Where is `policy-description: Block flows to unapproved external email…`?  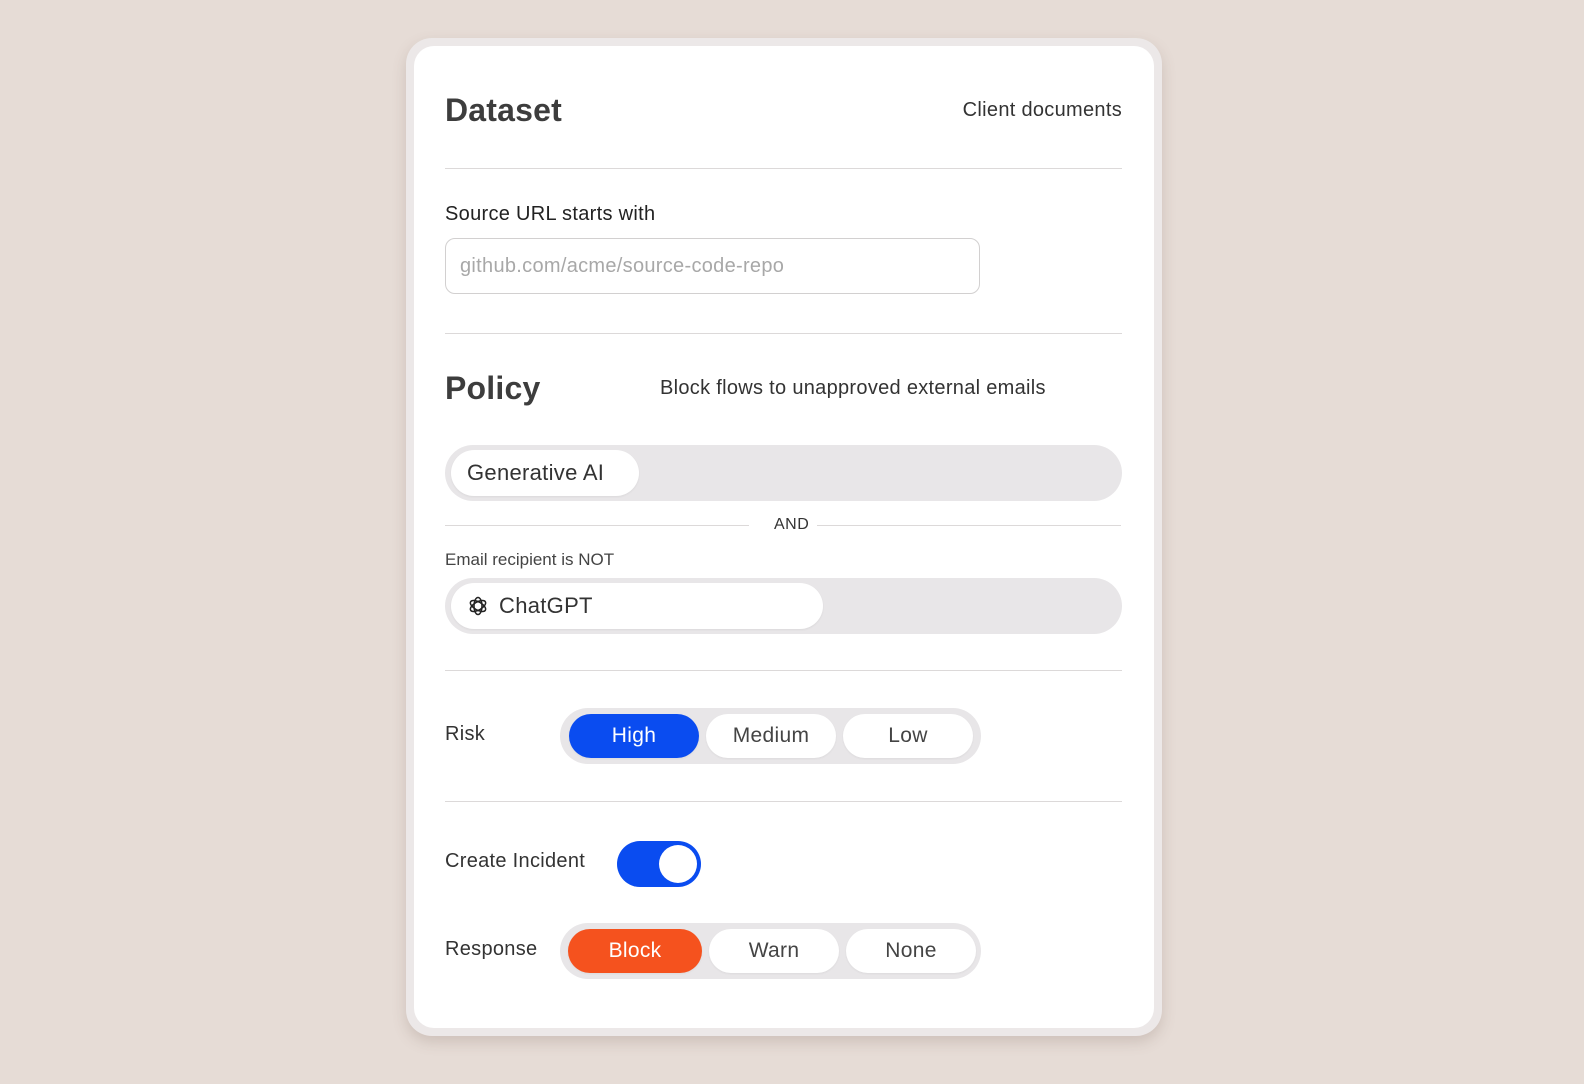
policy-description: Block flows to unapproved external email… is located at coordinates (853, 388).